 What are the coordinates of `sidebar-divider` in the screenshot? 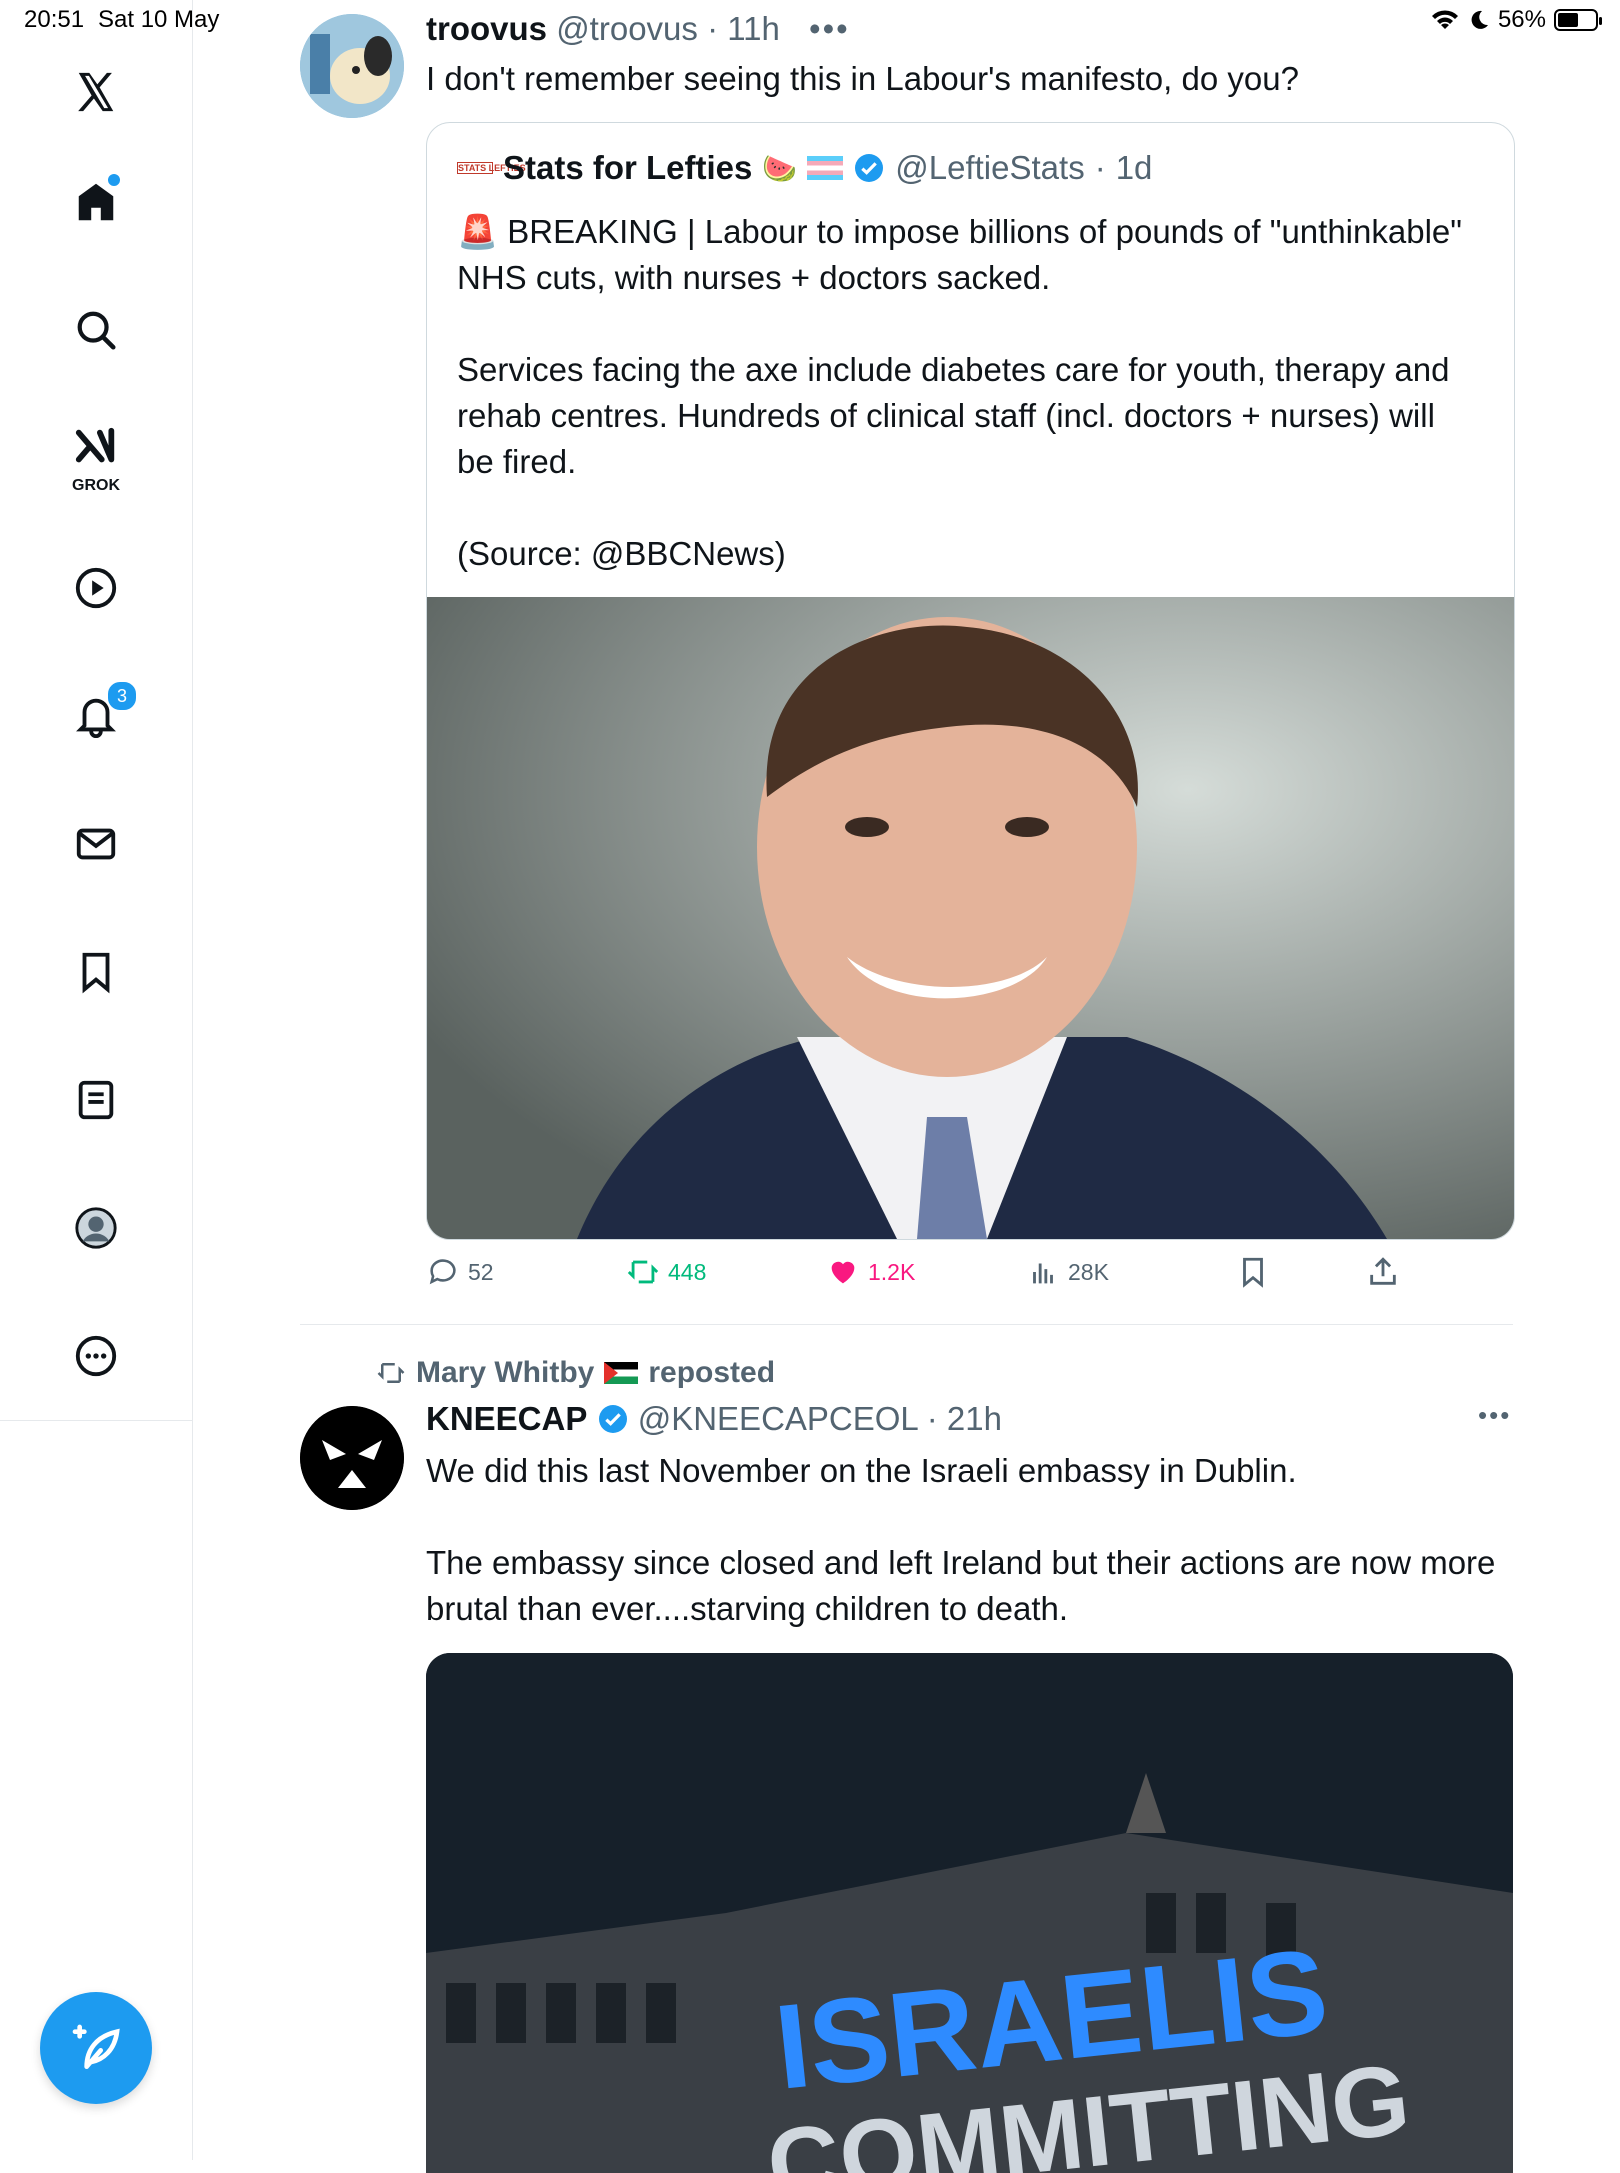 It's located at (96, 1420).